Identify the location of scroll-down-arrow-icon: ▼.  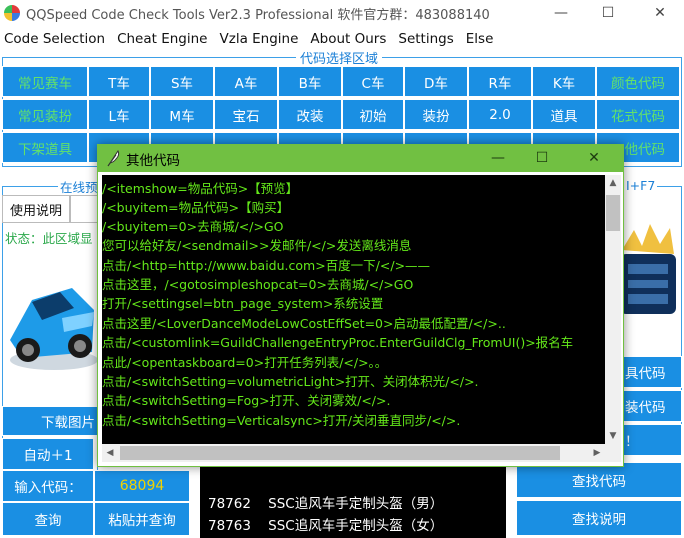
(613, 436).